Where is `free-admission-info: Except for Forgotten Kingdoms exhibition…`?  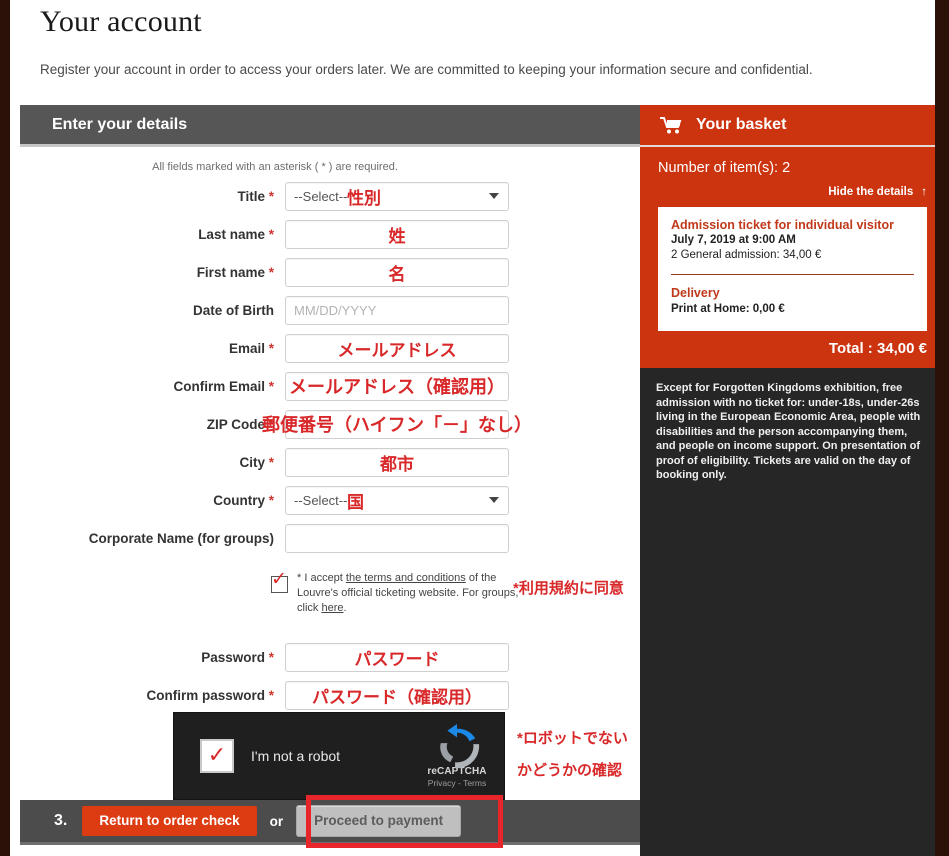
free-admission-info: Except for Forgotten Kingdoms exhibition… is located at coordinates (792, 425).